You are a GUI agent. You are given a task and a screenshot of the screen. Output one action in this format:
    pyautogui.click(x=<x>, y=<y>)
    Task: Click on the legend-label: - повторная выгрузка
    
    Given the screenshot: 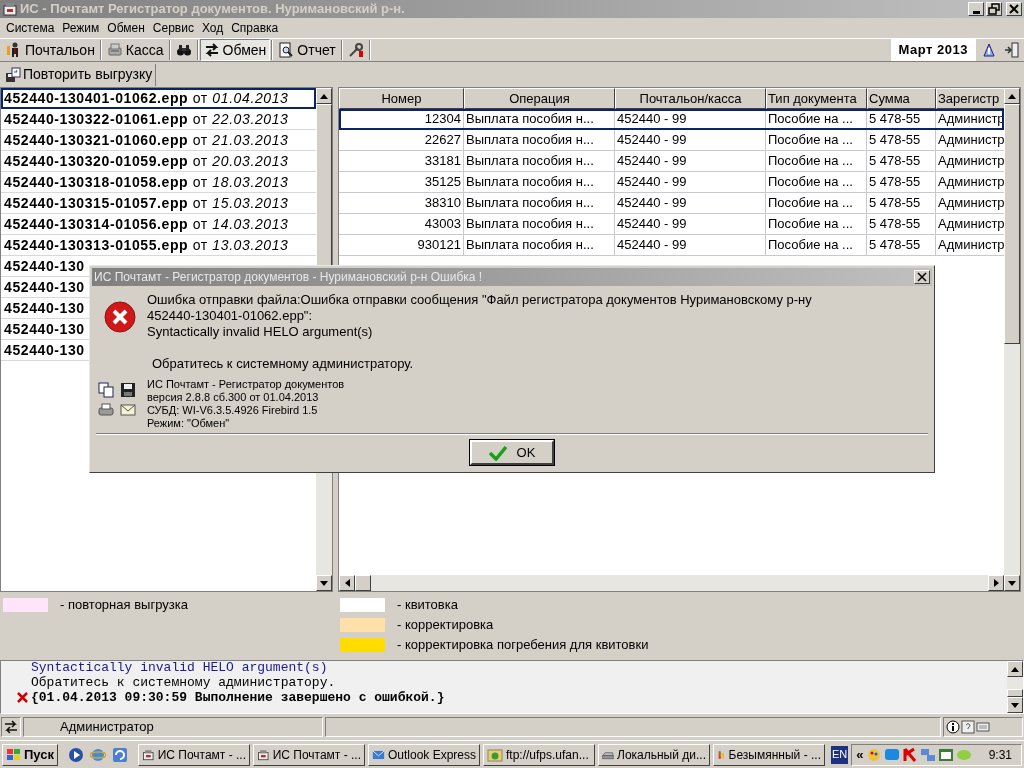 What is the action you would take?
    pyautogui.click(x=124, y=605)
    